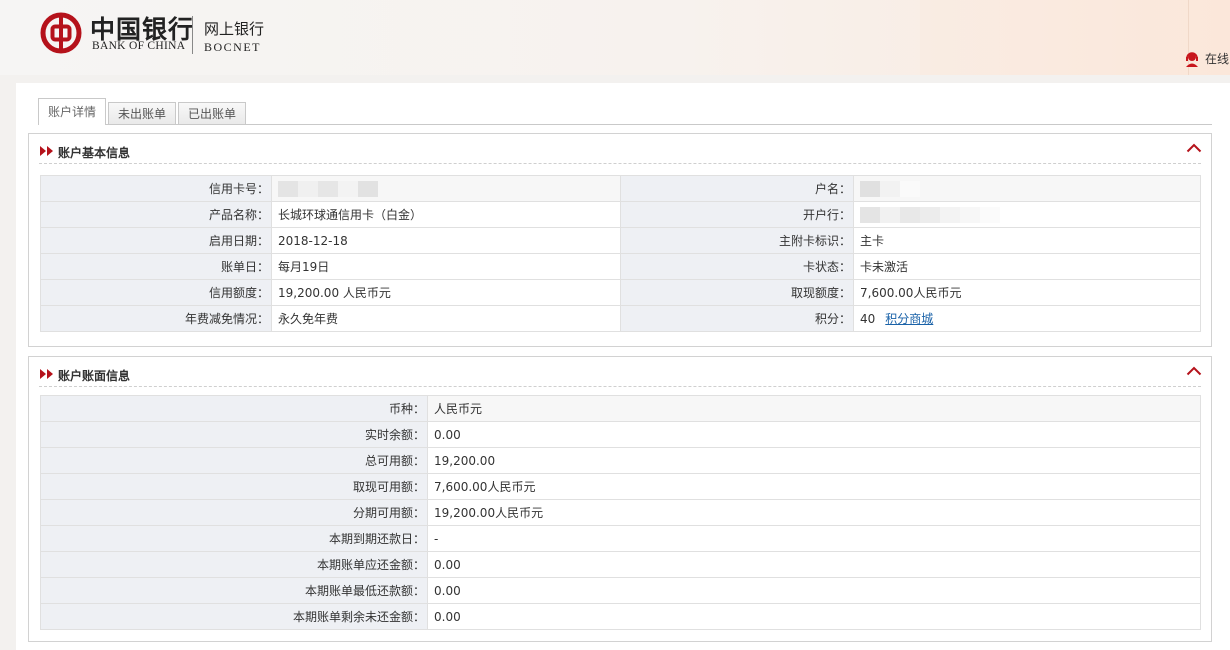  I want to click on due-date-value: -, so click(814, 538).